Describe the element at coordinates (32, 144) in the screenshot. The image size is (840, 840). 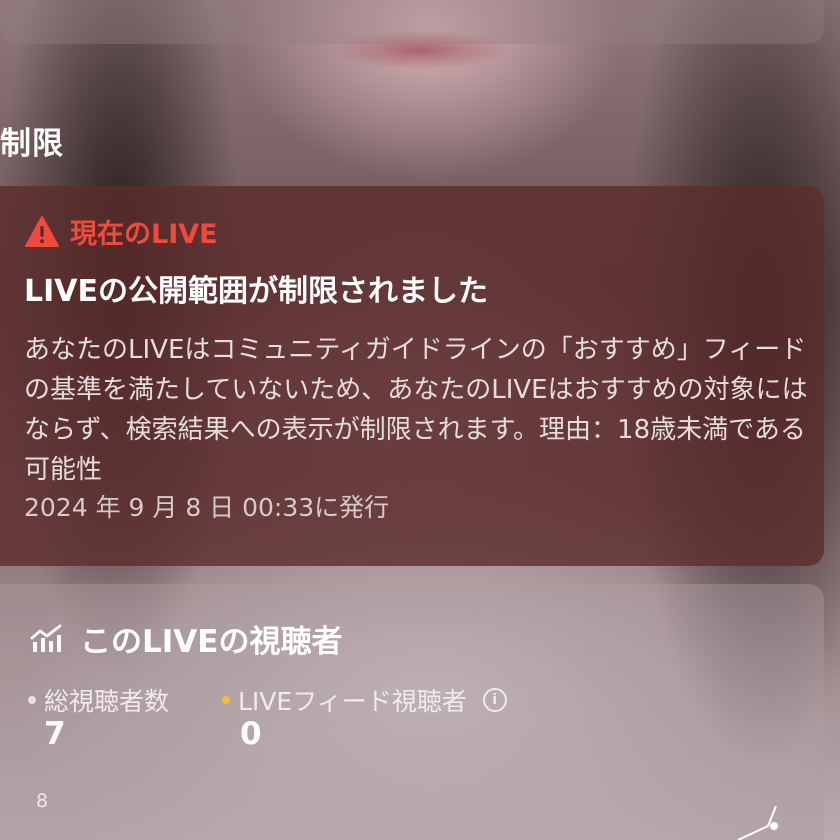
I see `section-title: 制限` at that location.